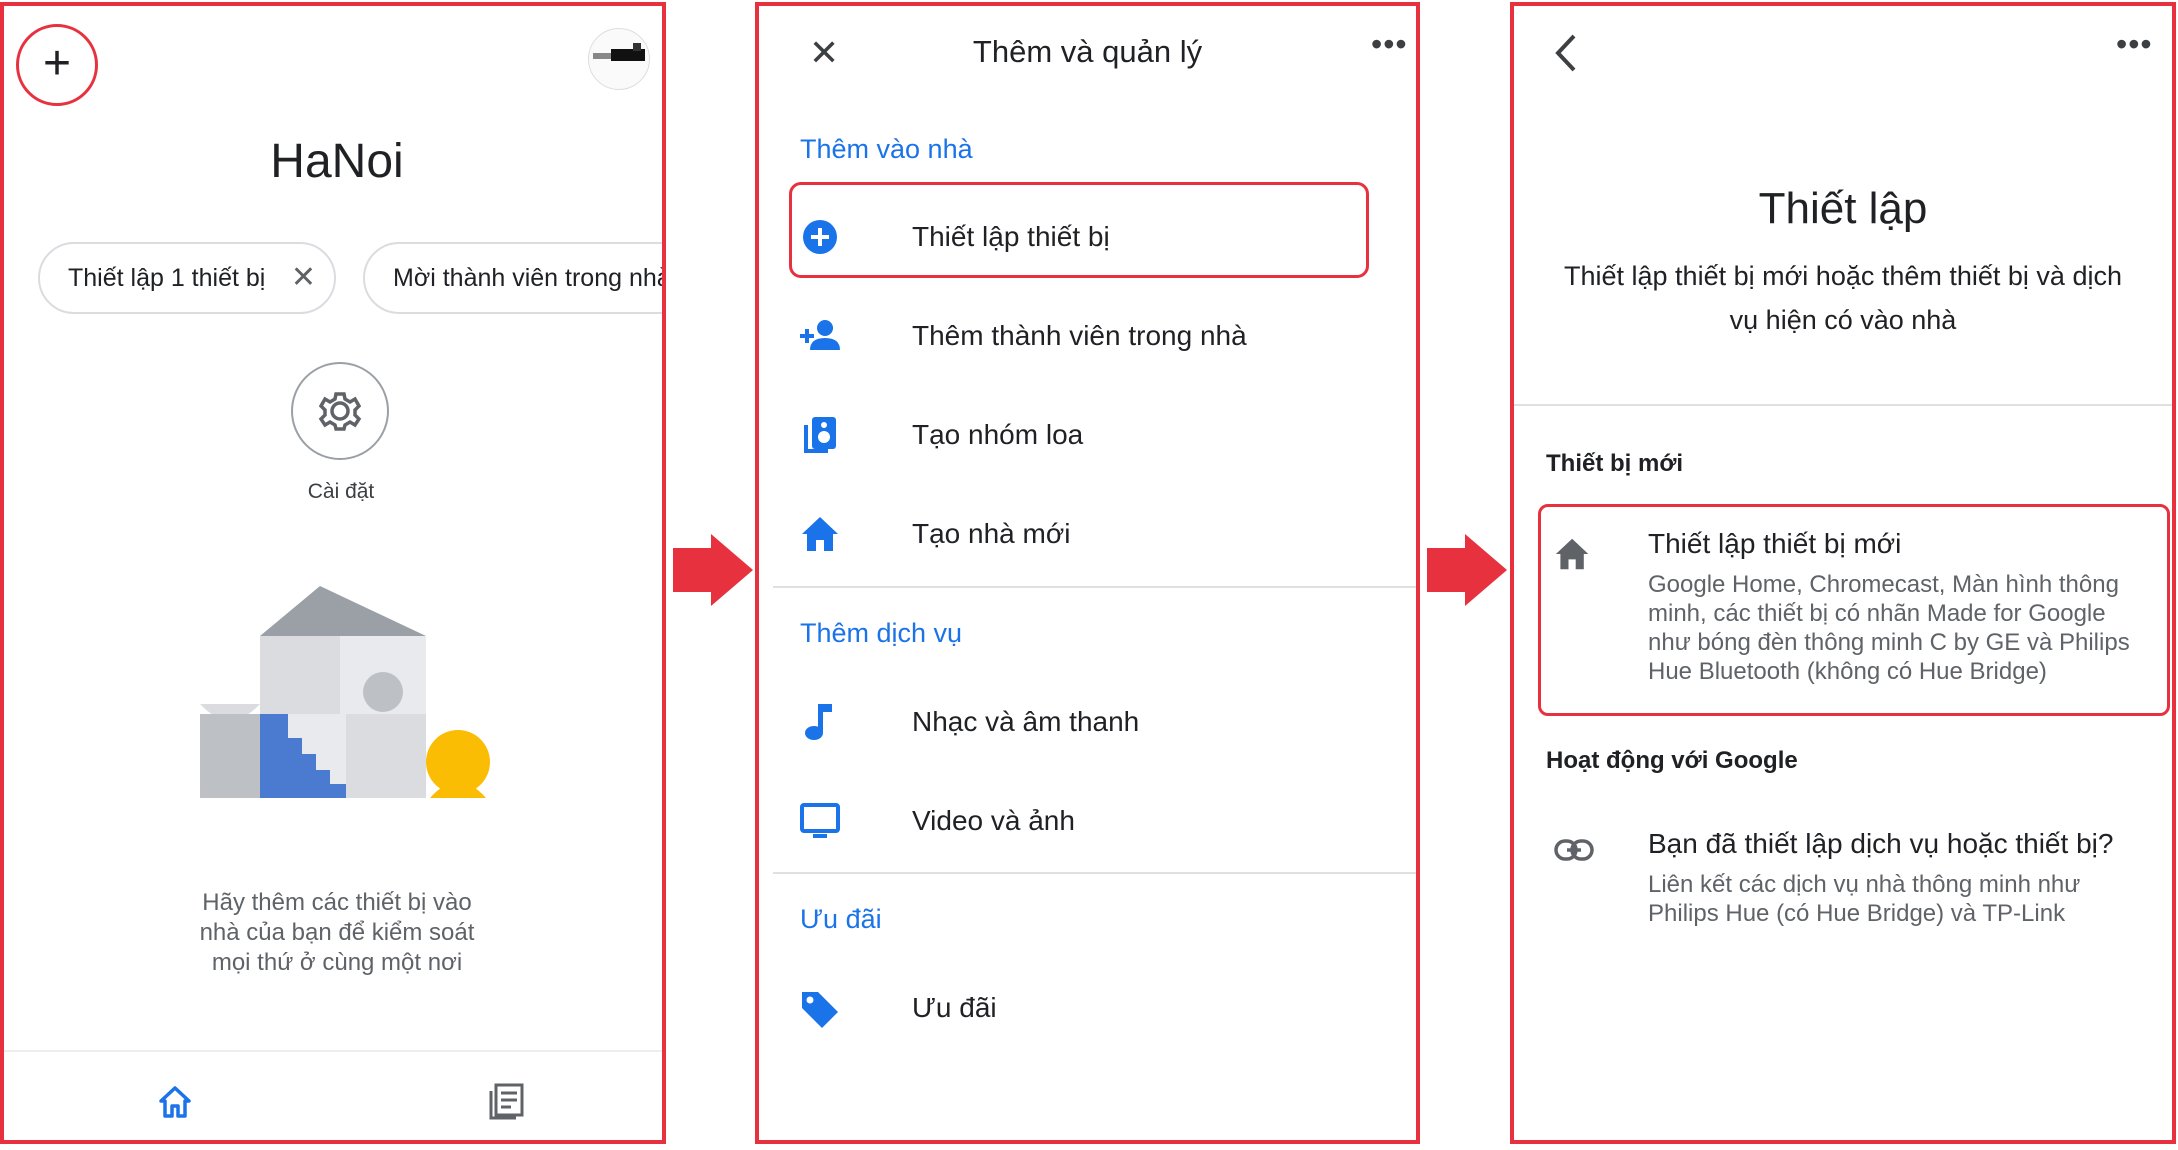  Describe the element at coordinates (1087, 51) in the screenshot. I see `page-title: Thêm và quản lý` at that location.